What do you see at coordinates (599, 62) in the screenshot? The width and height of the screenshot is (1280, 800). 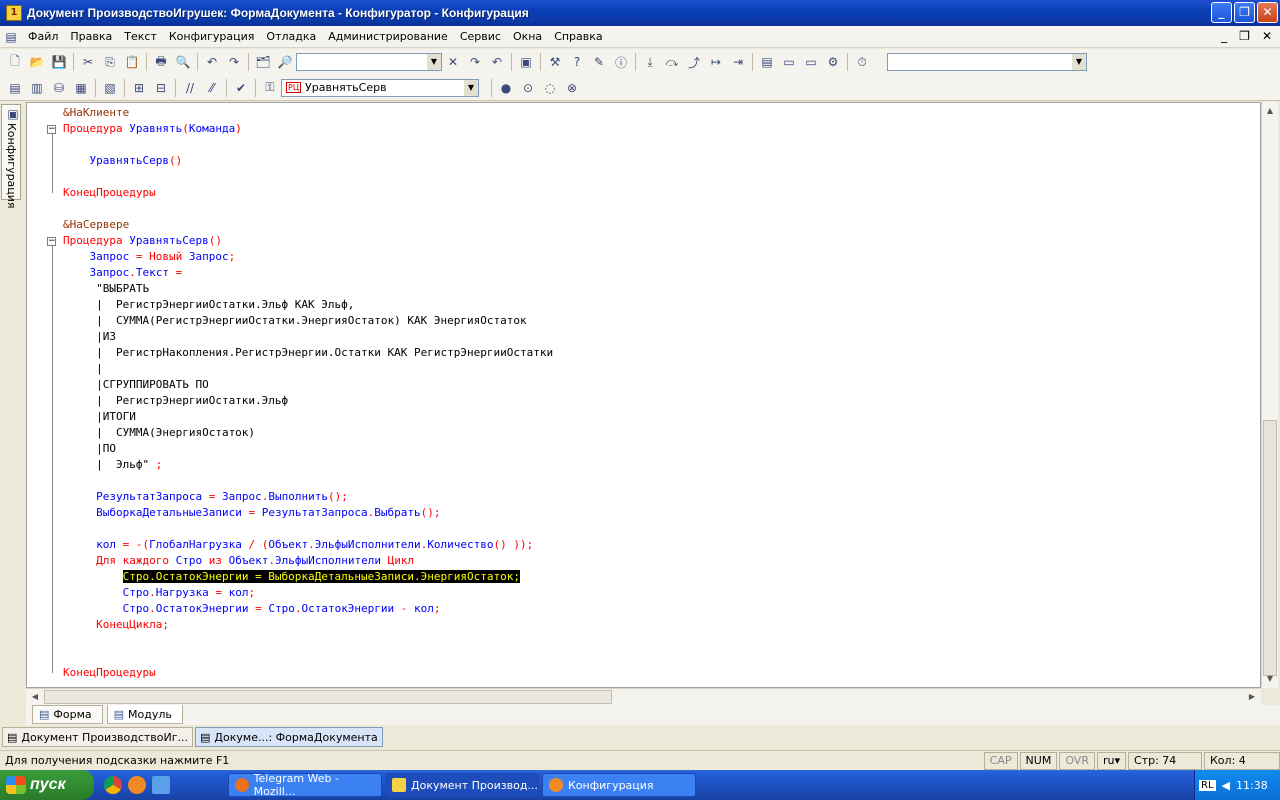 I see `notes-icon: ✎` at bounding box center [599, 62].